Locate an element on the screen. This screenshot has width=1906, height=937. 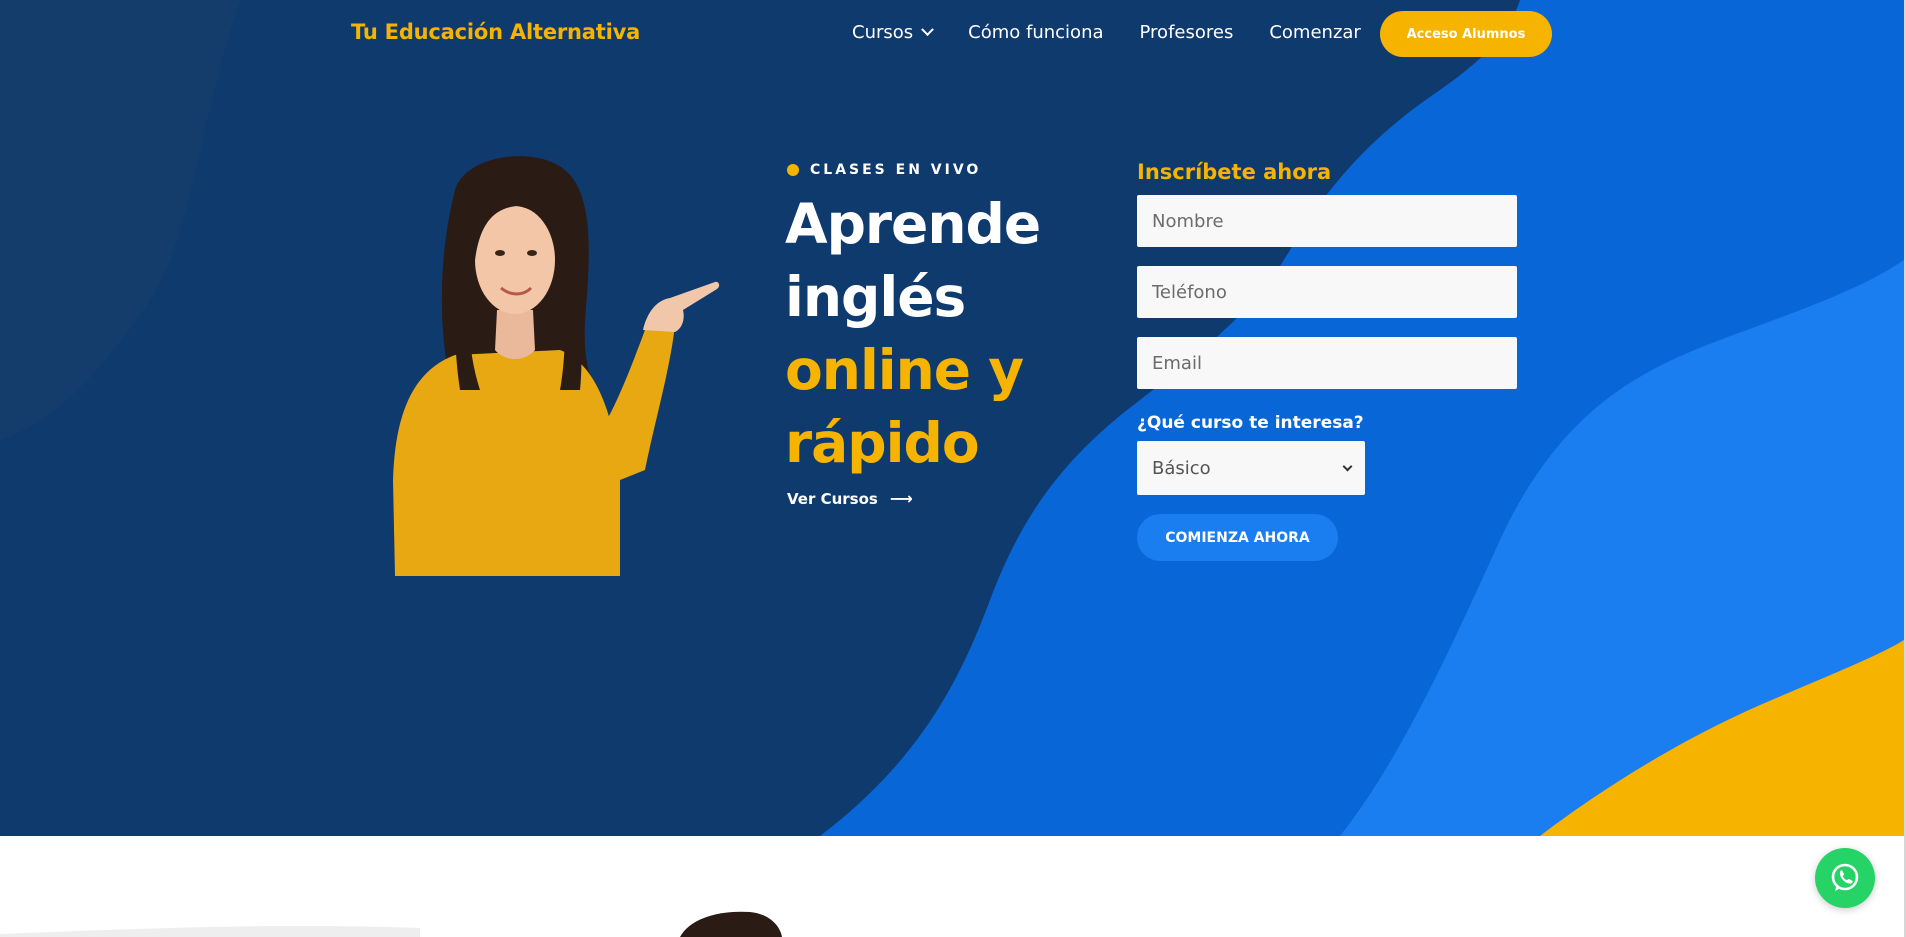
eyebrow-text: CLASES EN VIVO is located at coordinates (896, 170).